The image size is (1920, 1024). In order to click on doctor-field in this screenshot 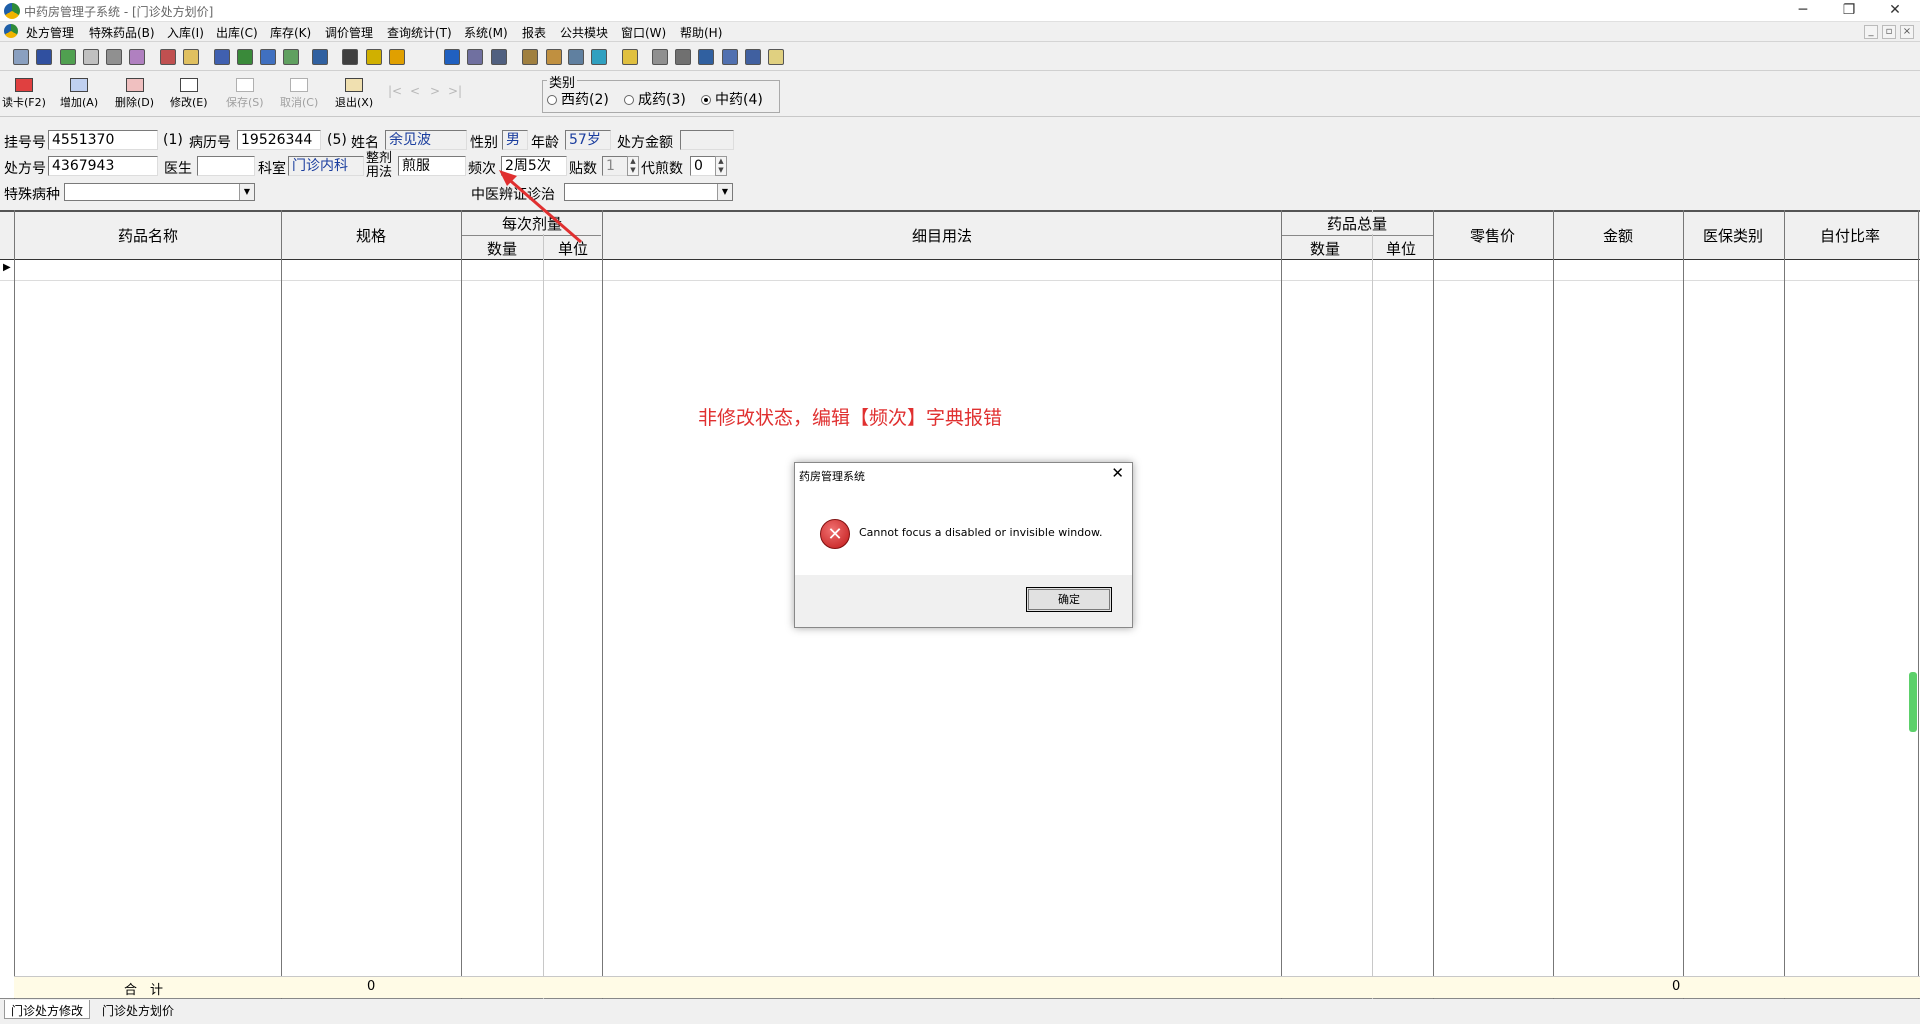, I will do `click(226, 166)`.